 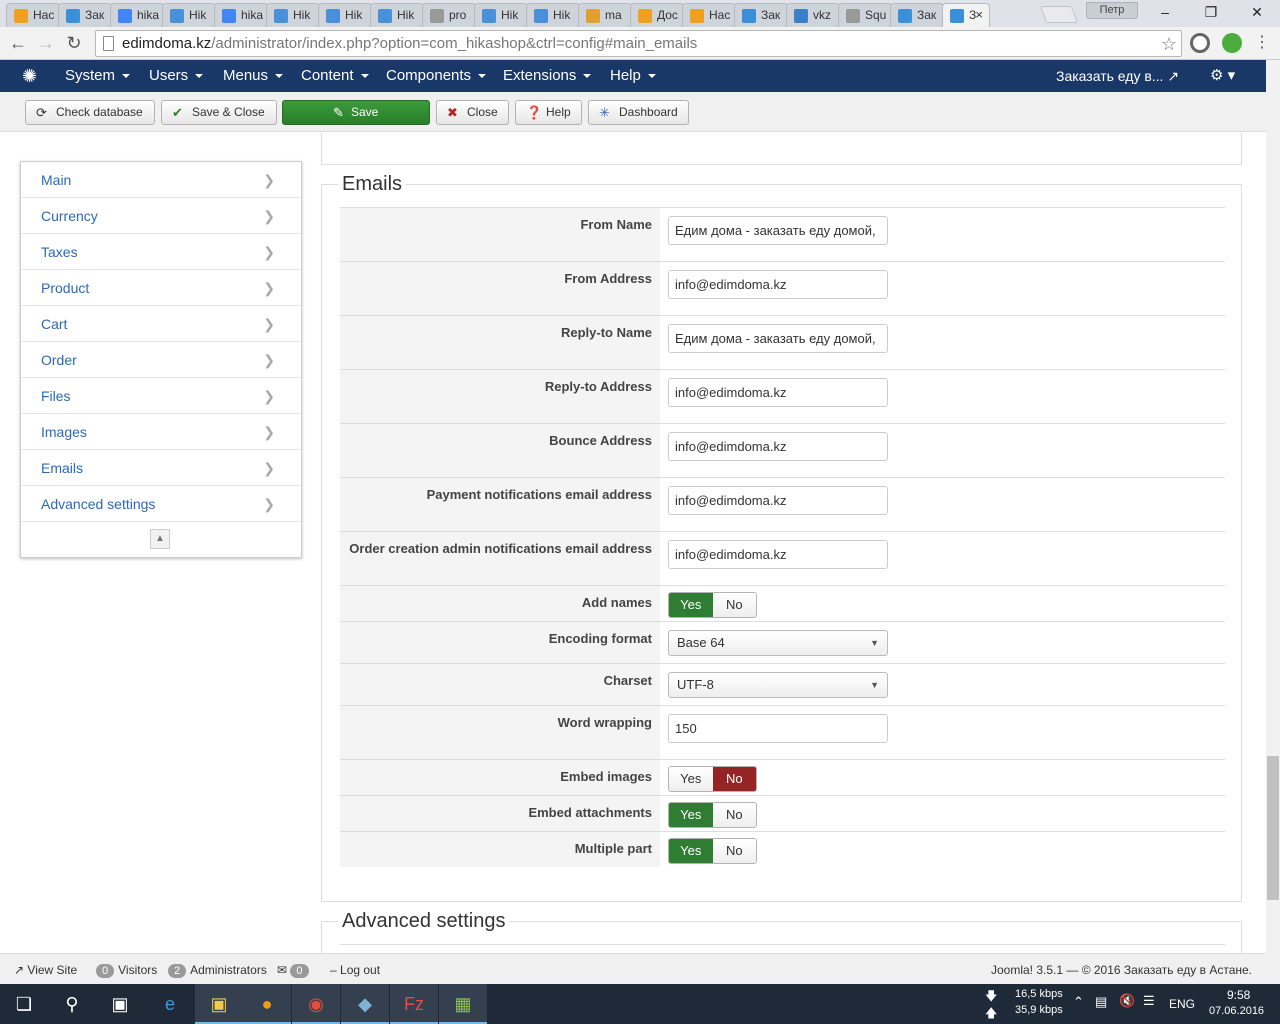 I want to click on site-link: Заказать еду в... ↗, so click(x=1117, y=76).